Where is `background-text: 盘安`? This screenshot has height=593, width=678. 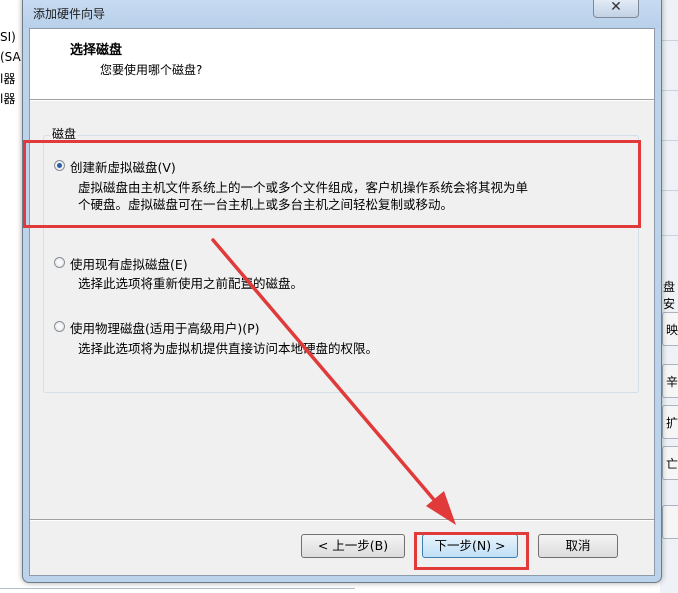
background-text: 盘安 is located at coordinates (669, 295).